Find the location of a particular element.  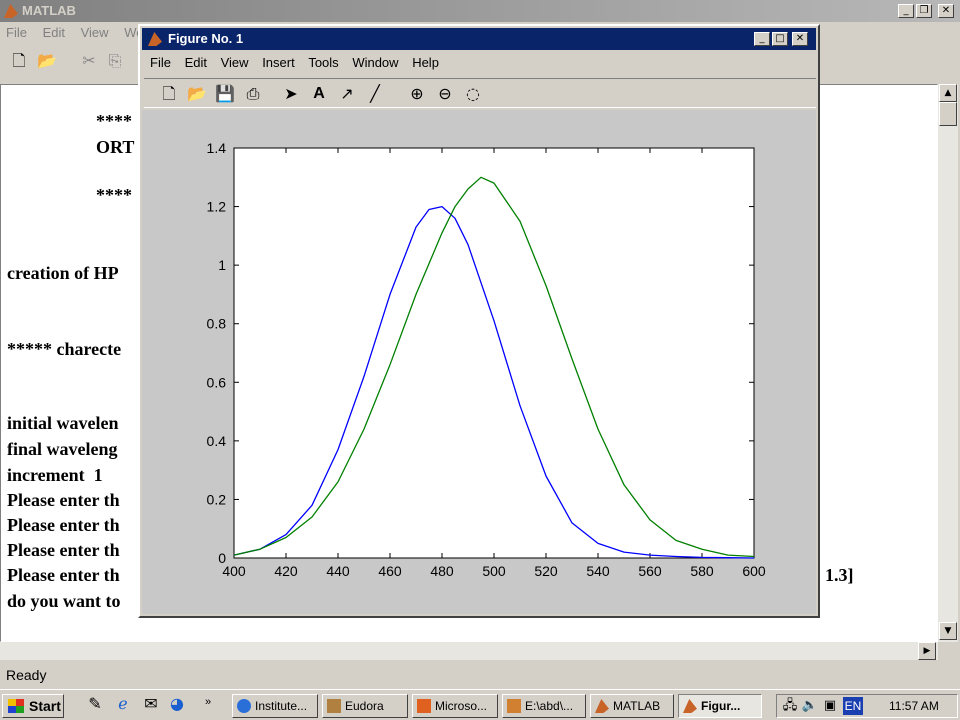

x-tick-label: 520 is located at coordinates (546, 571).